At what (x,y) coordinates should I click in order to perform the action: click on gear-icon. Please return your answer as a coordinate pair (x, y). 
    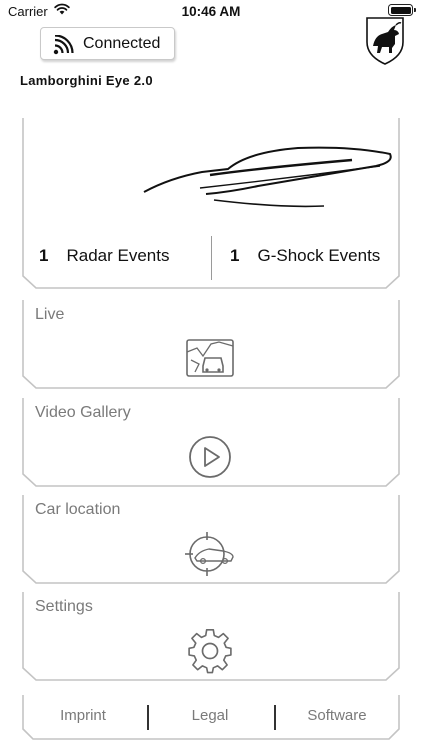
    Looking at the image, I should click on (210, 651).